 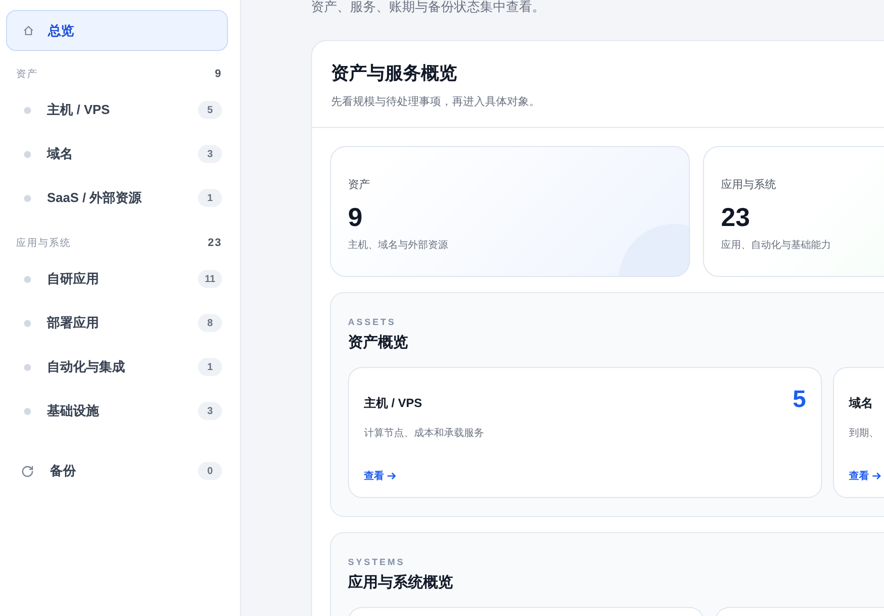 I want to click on count-badge: 11, so click(x=210, y=279).